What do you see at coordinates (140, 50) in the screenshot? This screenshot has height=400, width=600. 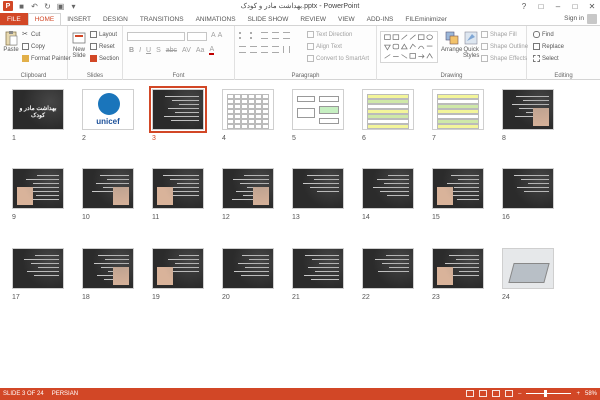 I see `italic-icon: I` at bounding box center [140, 50].